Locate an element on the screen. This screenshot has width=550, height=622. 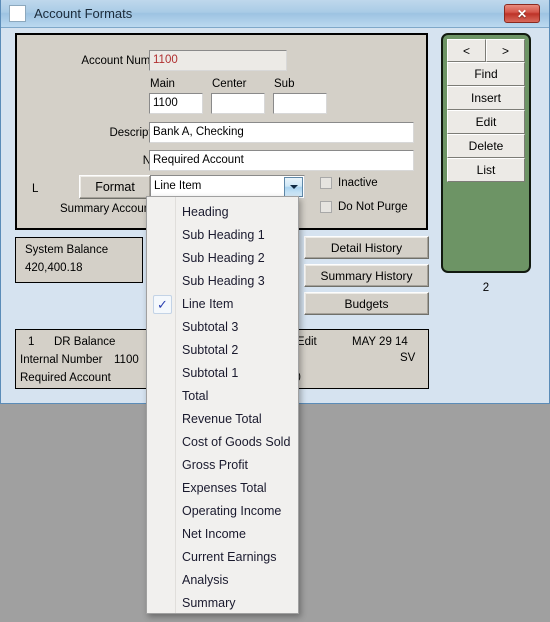
dropdown-item-label: Subtotal 2 is located at coordinates (210, 350).